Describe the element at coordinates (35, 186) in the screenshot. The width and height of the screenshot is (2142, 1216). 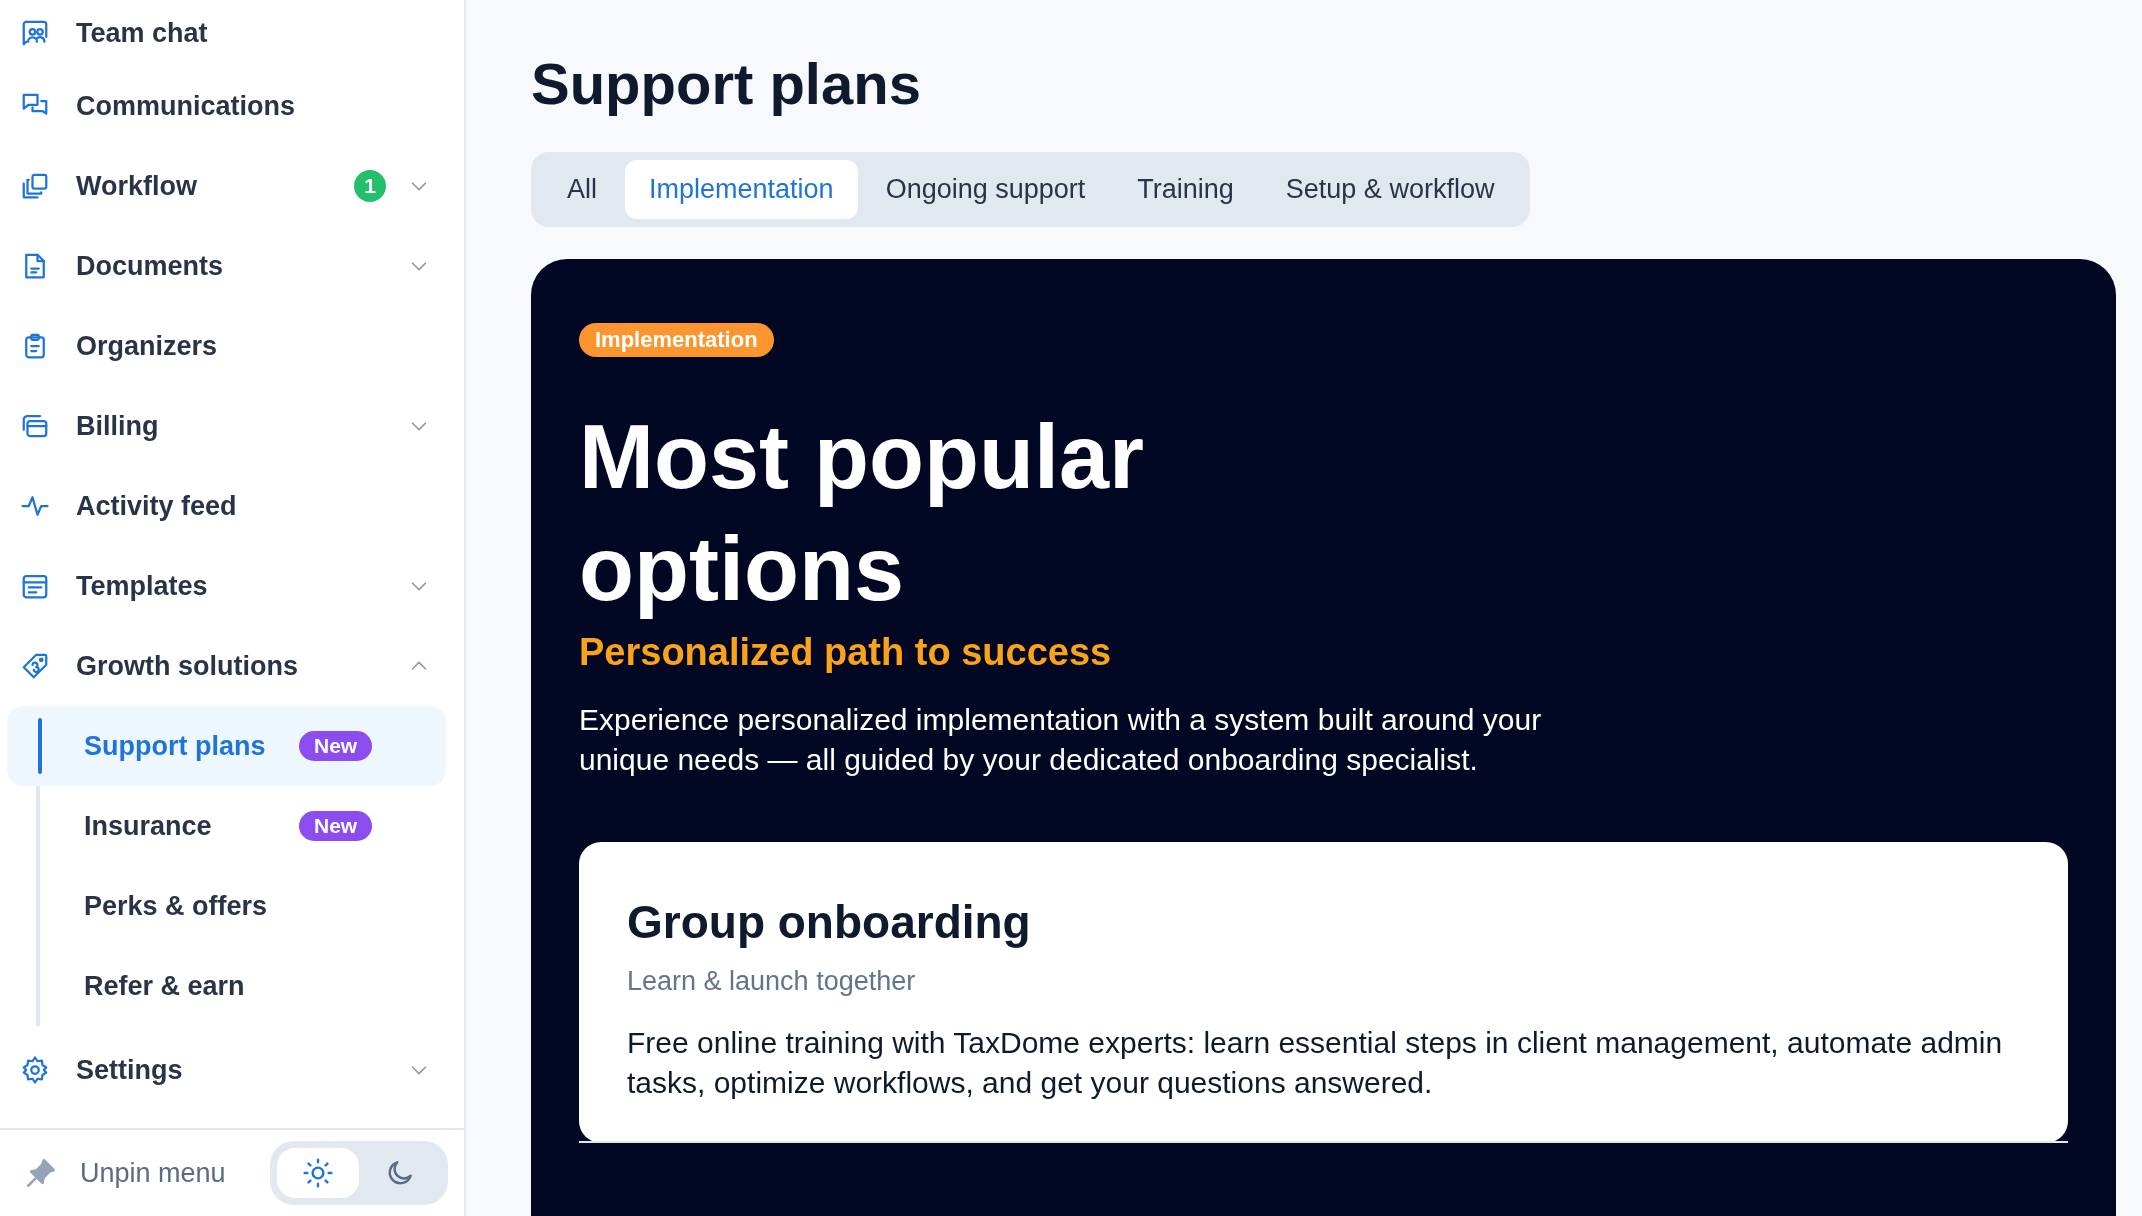
I see `stacked-squares-icon` at that location.